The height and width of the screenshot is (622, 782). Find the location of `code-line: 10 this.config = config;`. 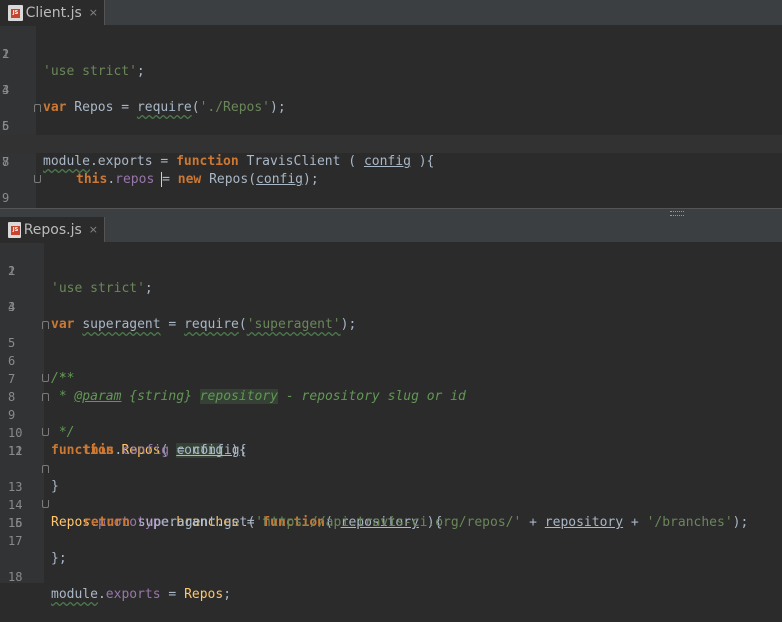

code-line: 10 this.config = config; is located at coordinates (128, 442).